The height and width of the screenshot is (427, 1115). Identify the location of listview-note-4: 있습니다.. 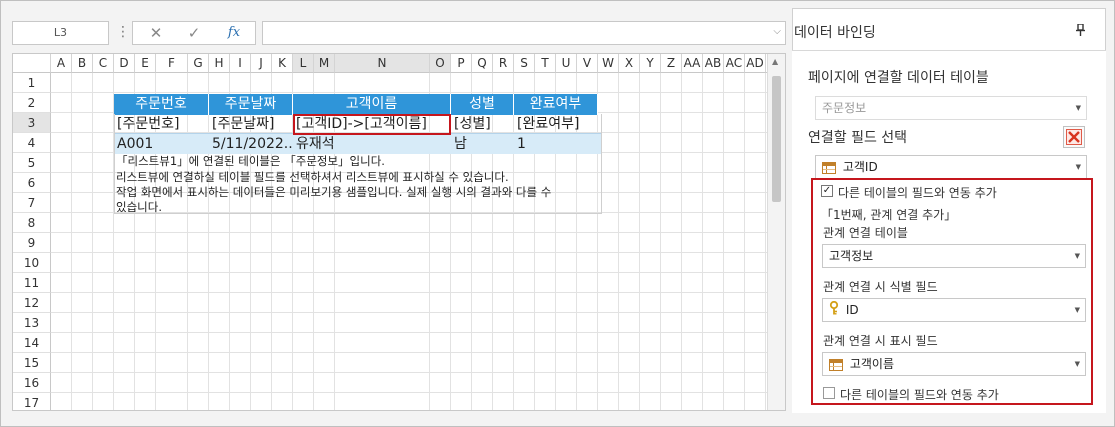
(139, 207).